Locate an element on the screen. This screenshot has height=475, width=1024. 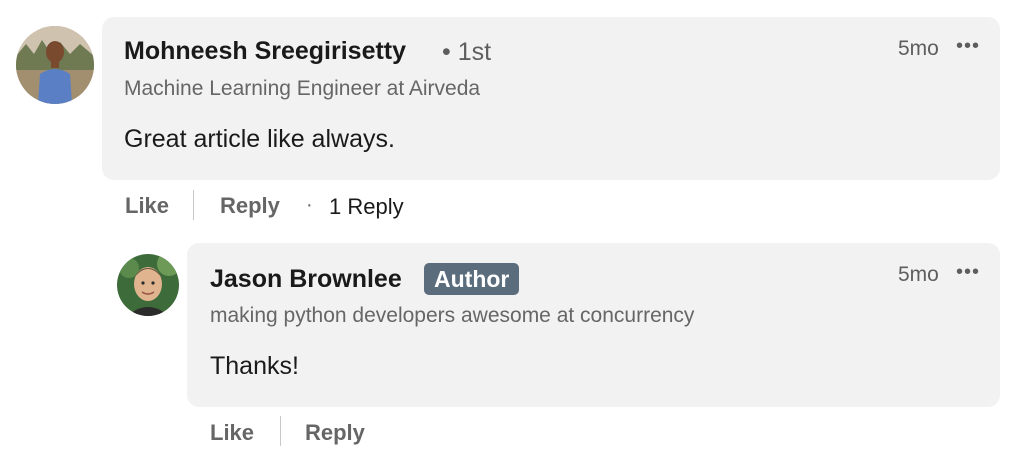
reply-like-button: Like is located at coordinates (232, 433).